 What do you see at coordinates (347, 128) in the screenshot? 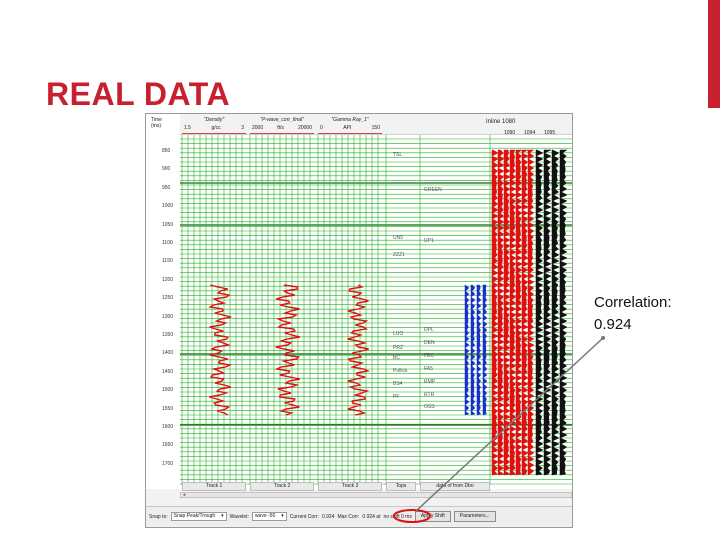
I see `scale-unit: API` at bounding box center [347, 128].